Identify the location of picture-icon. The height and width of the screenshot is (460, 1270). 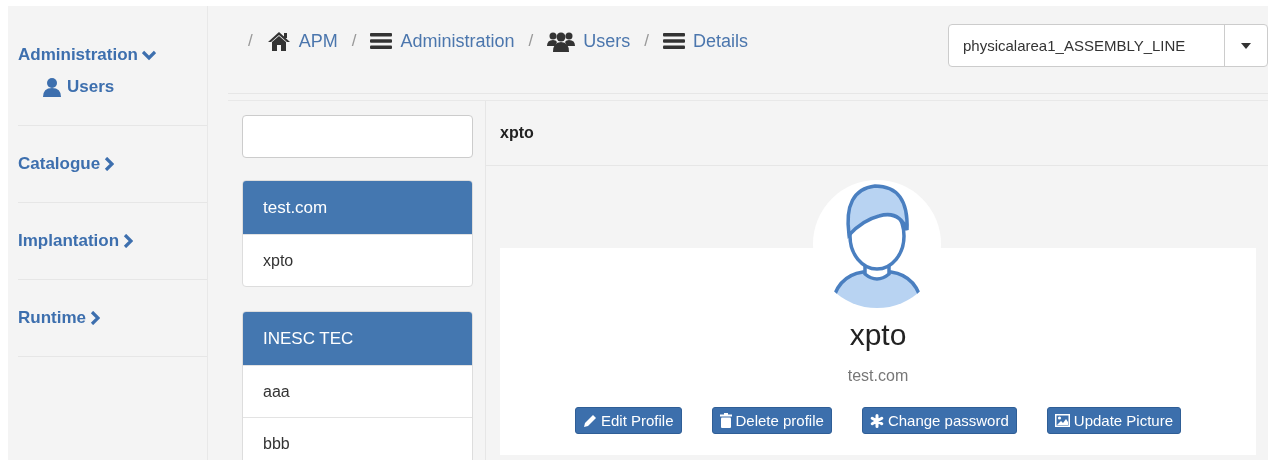
(1062, 420).